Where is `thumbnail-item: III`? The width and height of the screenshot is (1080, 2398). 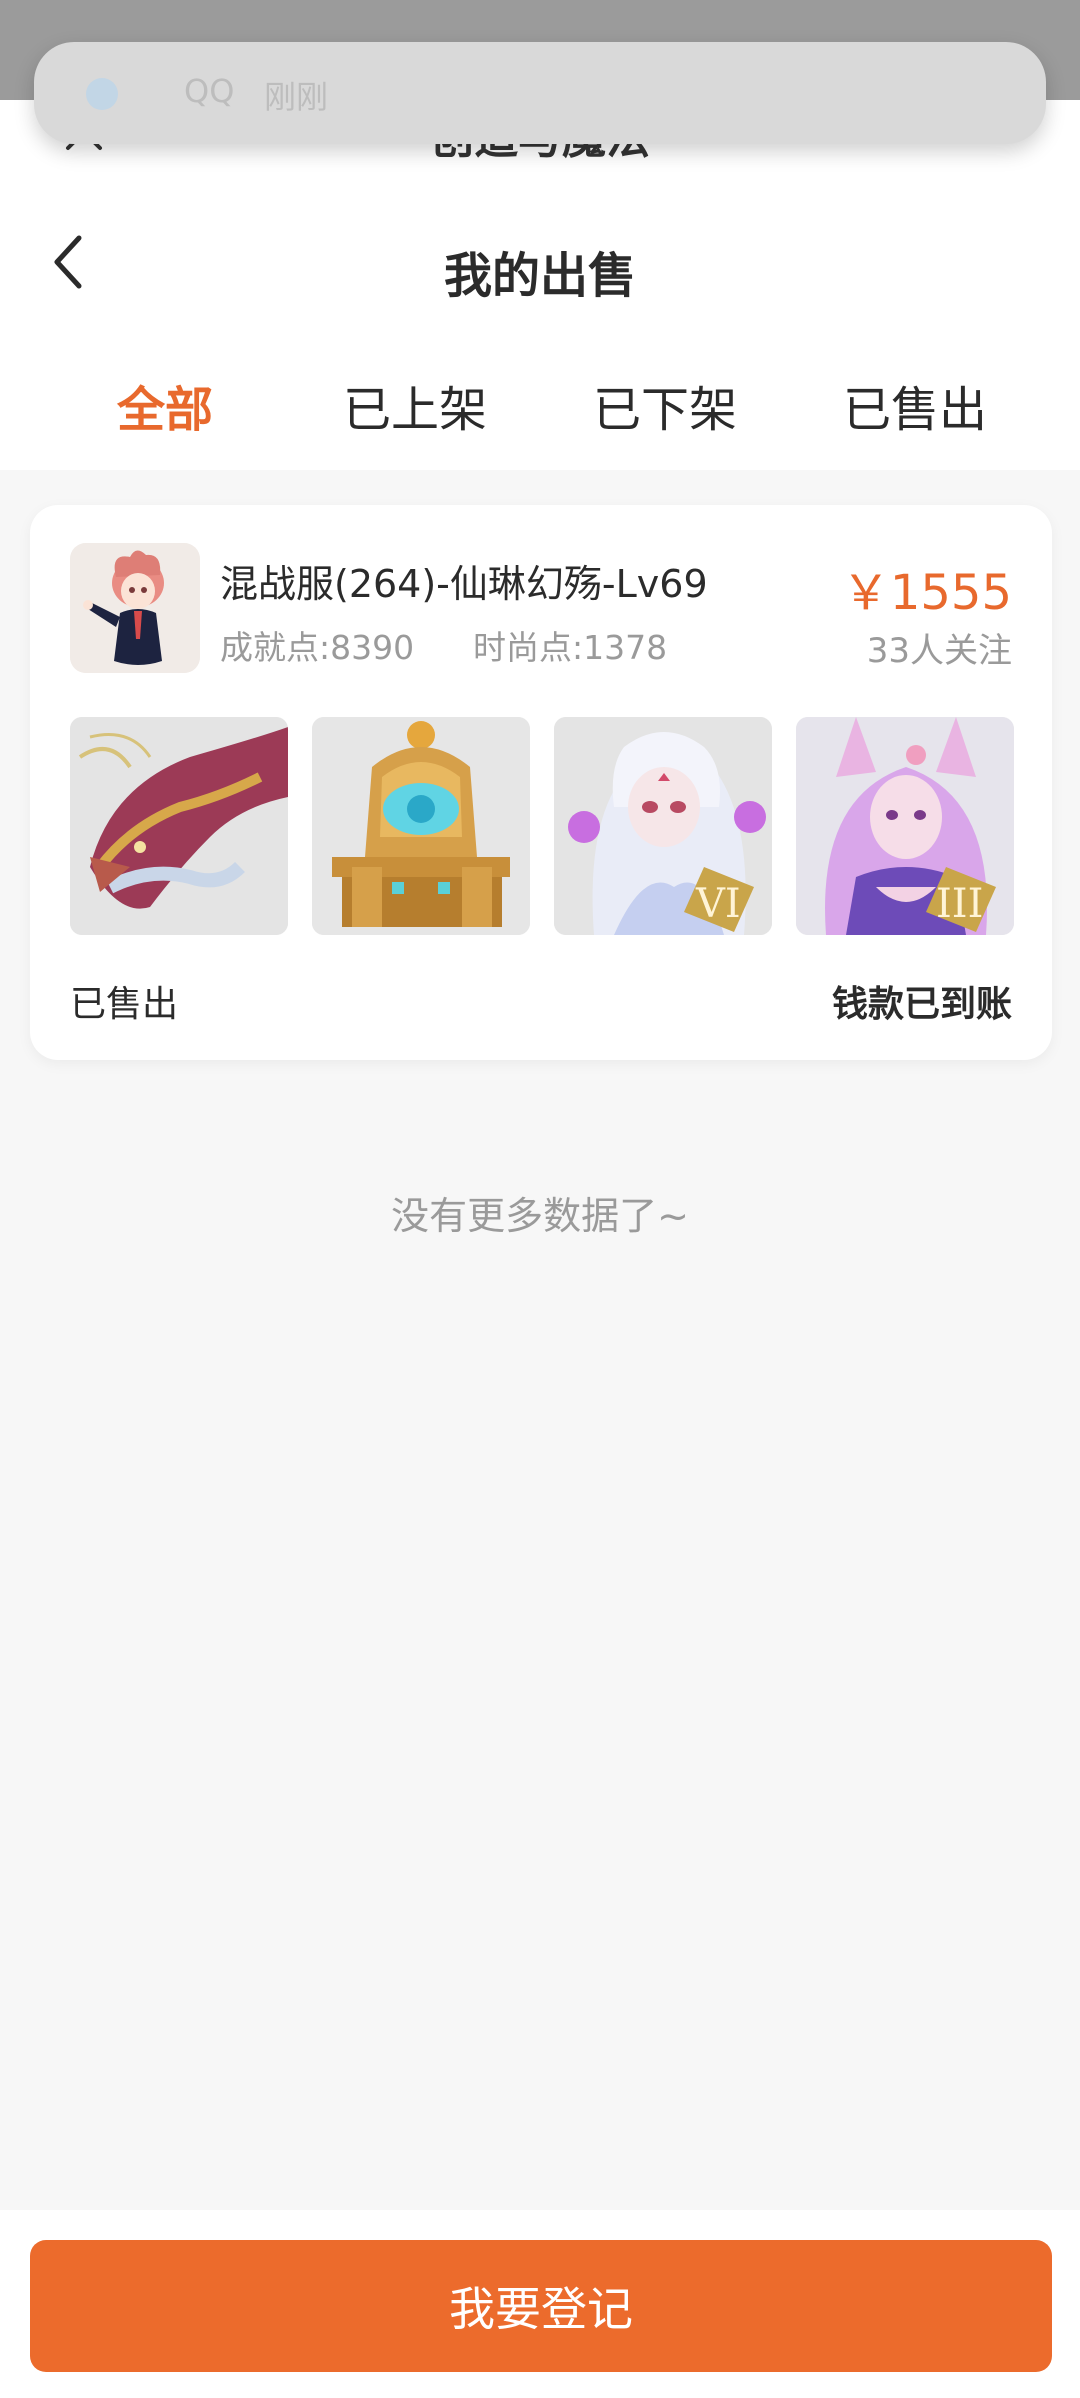
thumbnail-item: III is located at coordinates (905, 826).